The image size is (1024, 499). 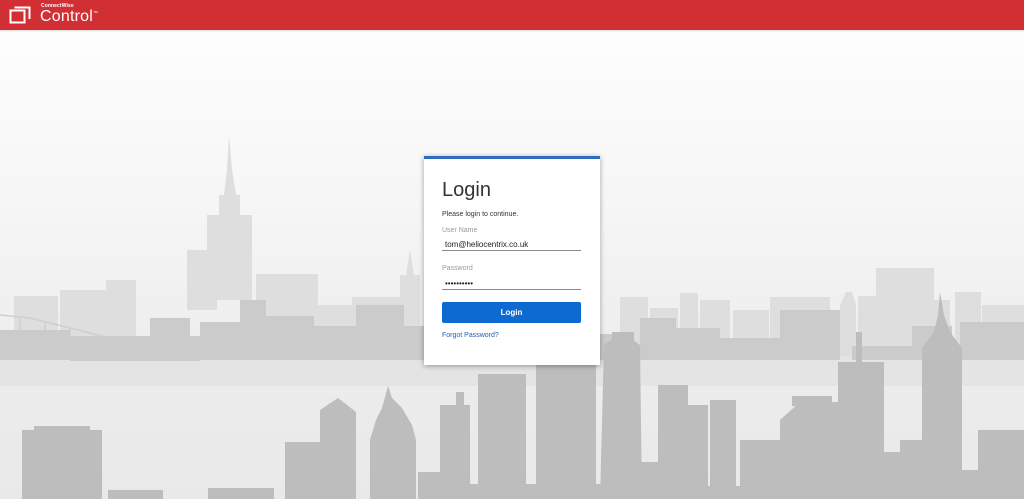 What do you see at coordinates (66, 16) in the screenshot?
I see `brand-product-label: Control` at bounding box center [66, 16].